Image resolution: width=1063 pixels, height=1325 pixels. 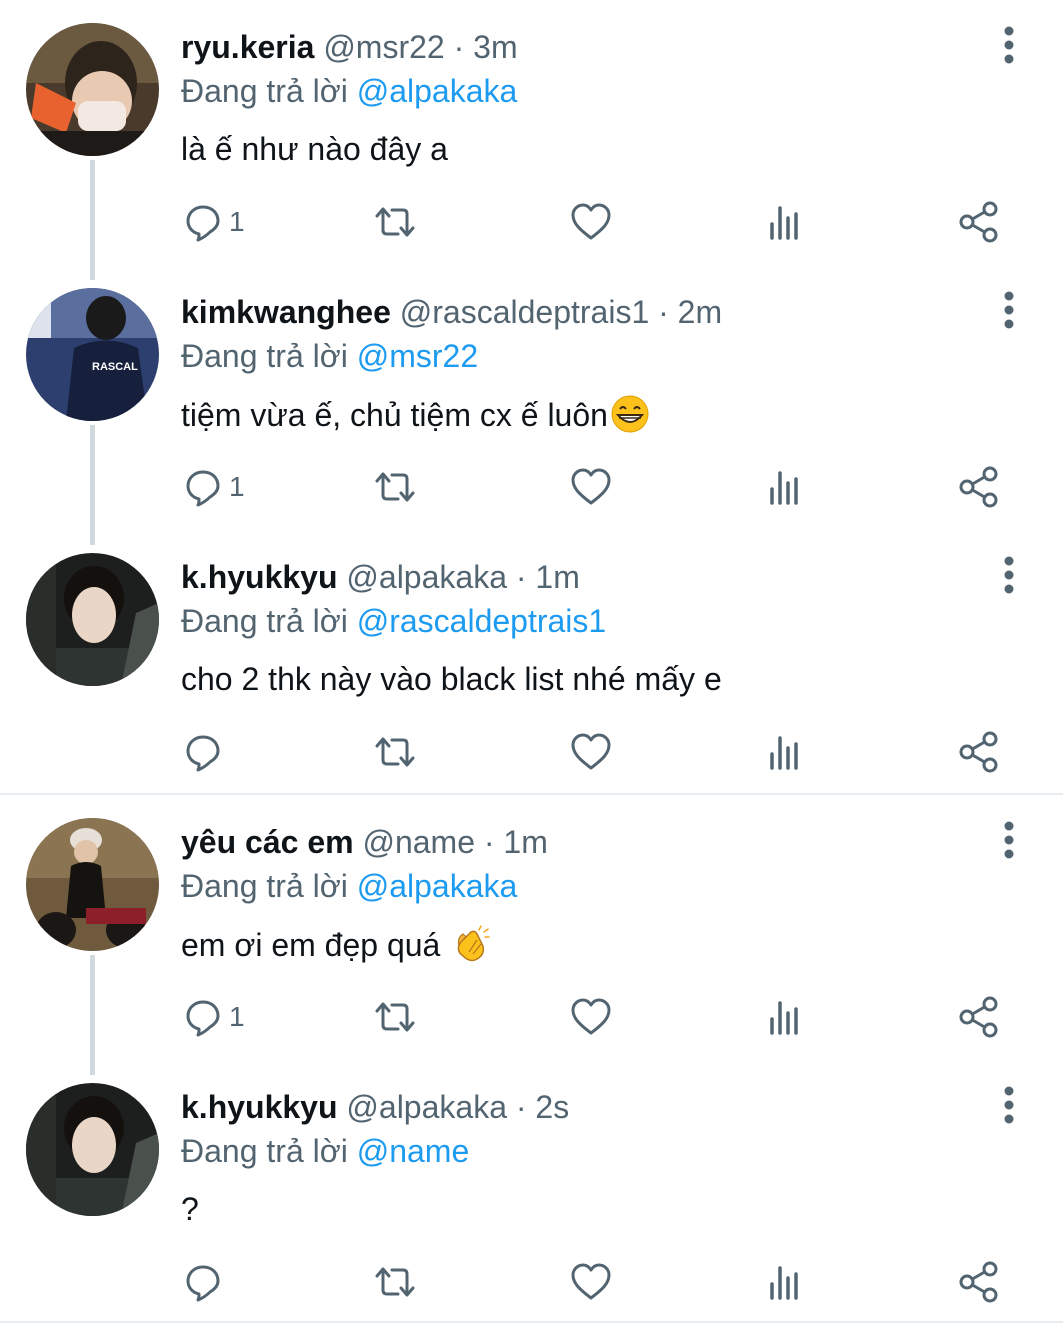 I want to click on tweet-header: k.hyukkyu @alpakaka · 1m, so click(x=380, y=577).